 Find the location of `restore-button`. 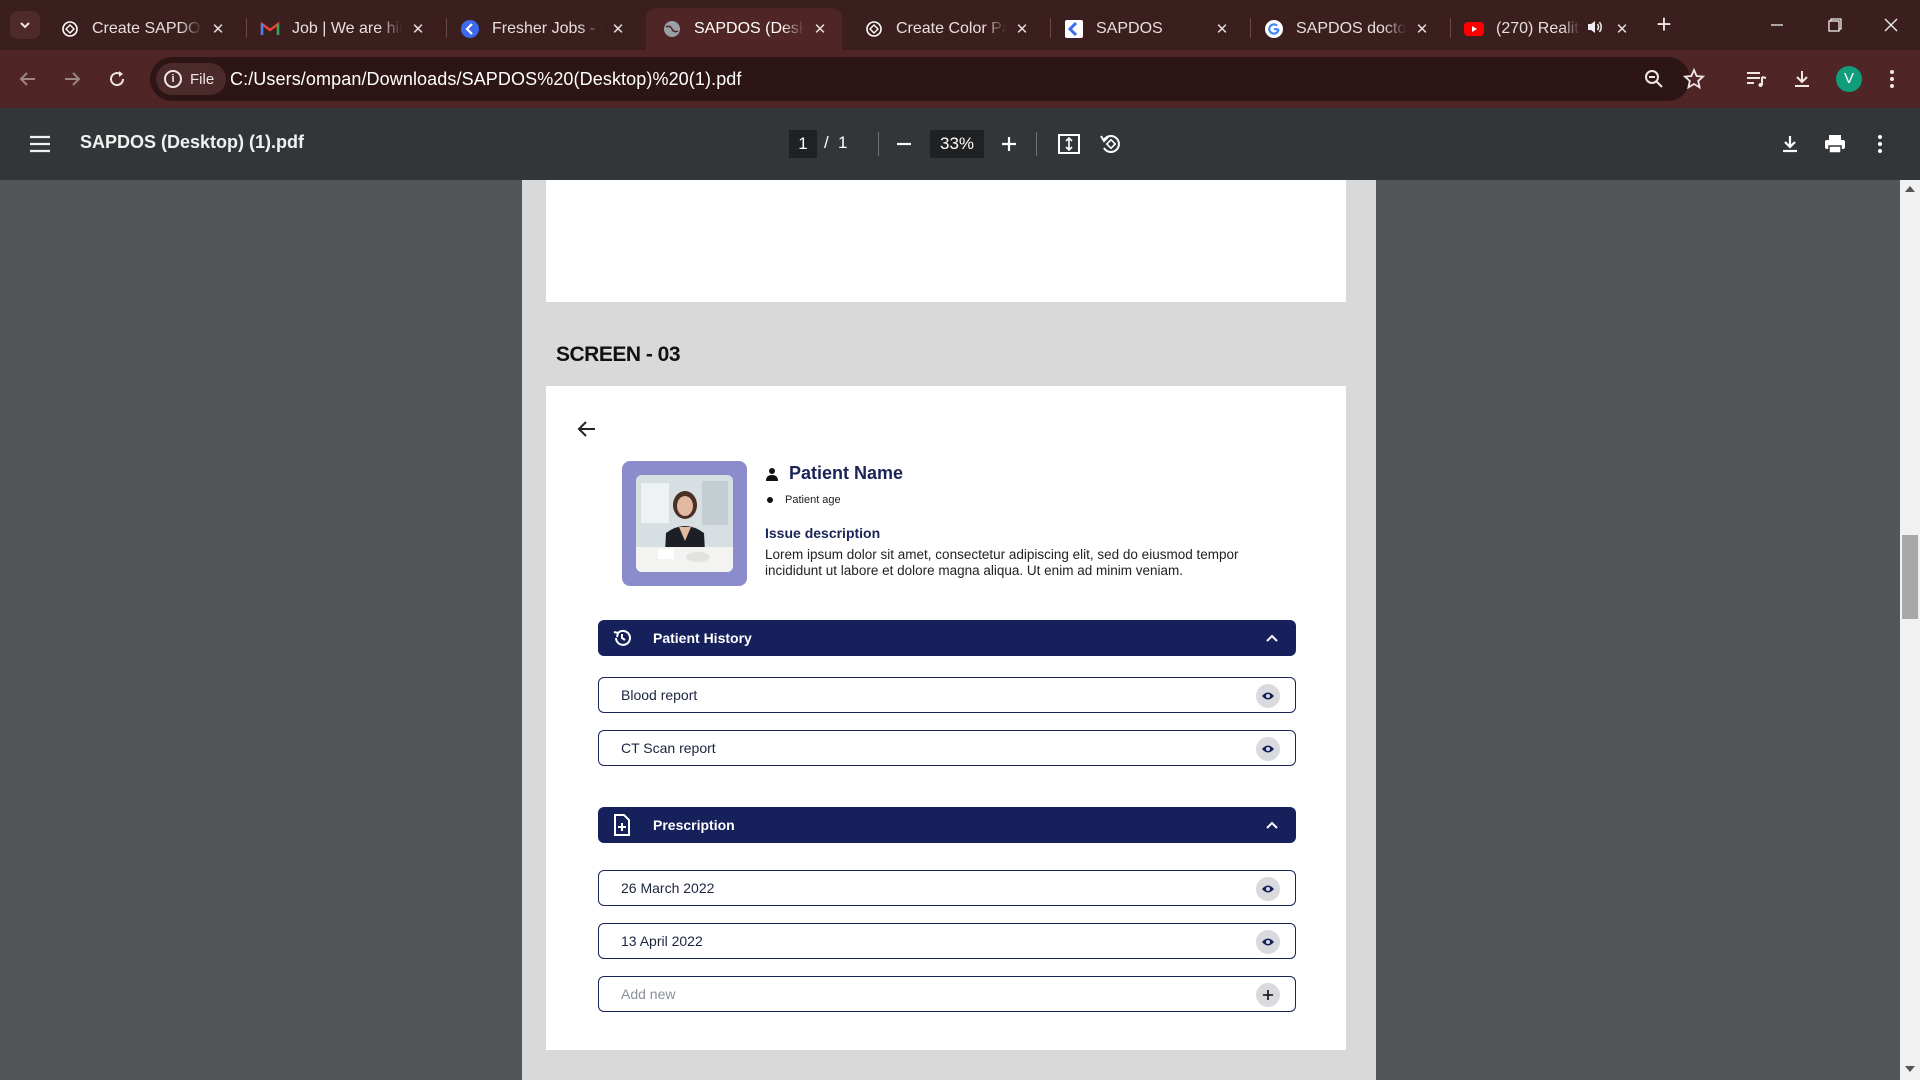

restore-button is located at coordinates (1835, 25).